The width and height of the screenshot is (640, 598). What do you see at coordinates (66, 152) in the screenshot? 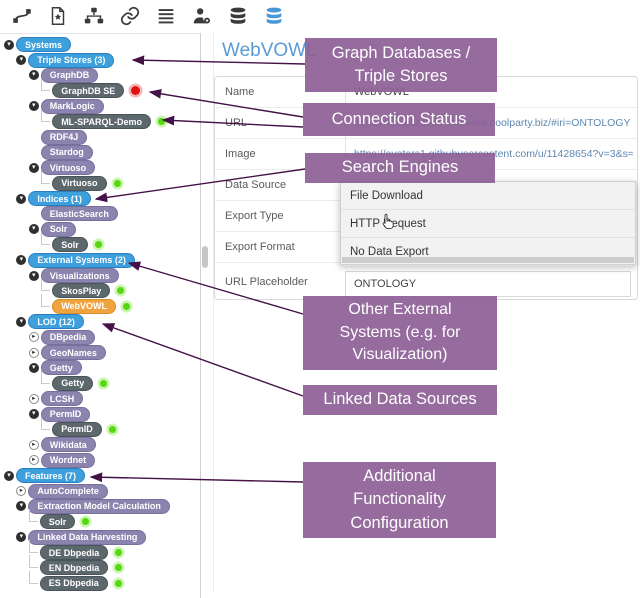
I see `tree-item-stardog: Stardog` at bounding box center [66, 152].